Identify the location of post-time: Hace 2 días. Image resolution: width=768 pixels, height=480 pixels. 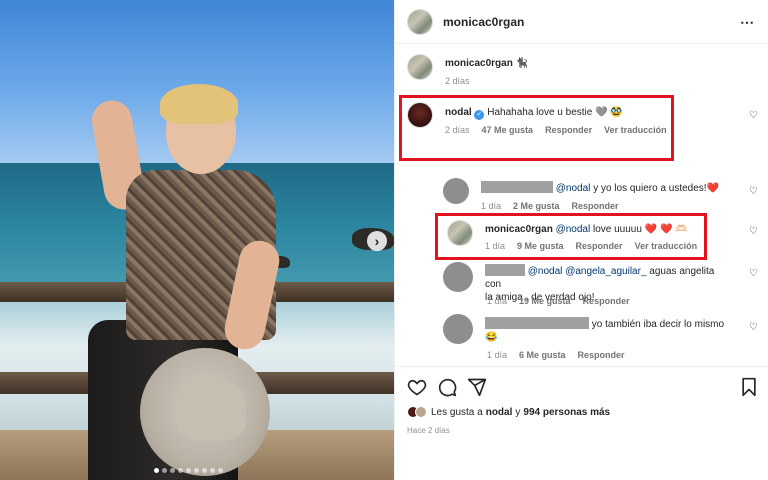
(428, 430).